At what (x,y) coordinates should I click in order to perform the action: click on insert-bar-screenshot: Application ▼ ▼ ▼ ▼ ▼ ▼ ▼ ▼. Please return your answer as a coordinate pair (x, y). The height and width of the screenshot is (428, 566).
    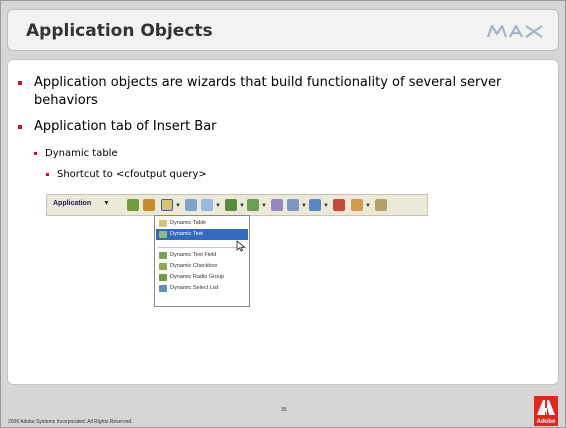
    Looking at the image, I should click on (237, 205).